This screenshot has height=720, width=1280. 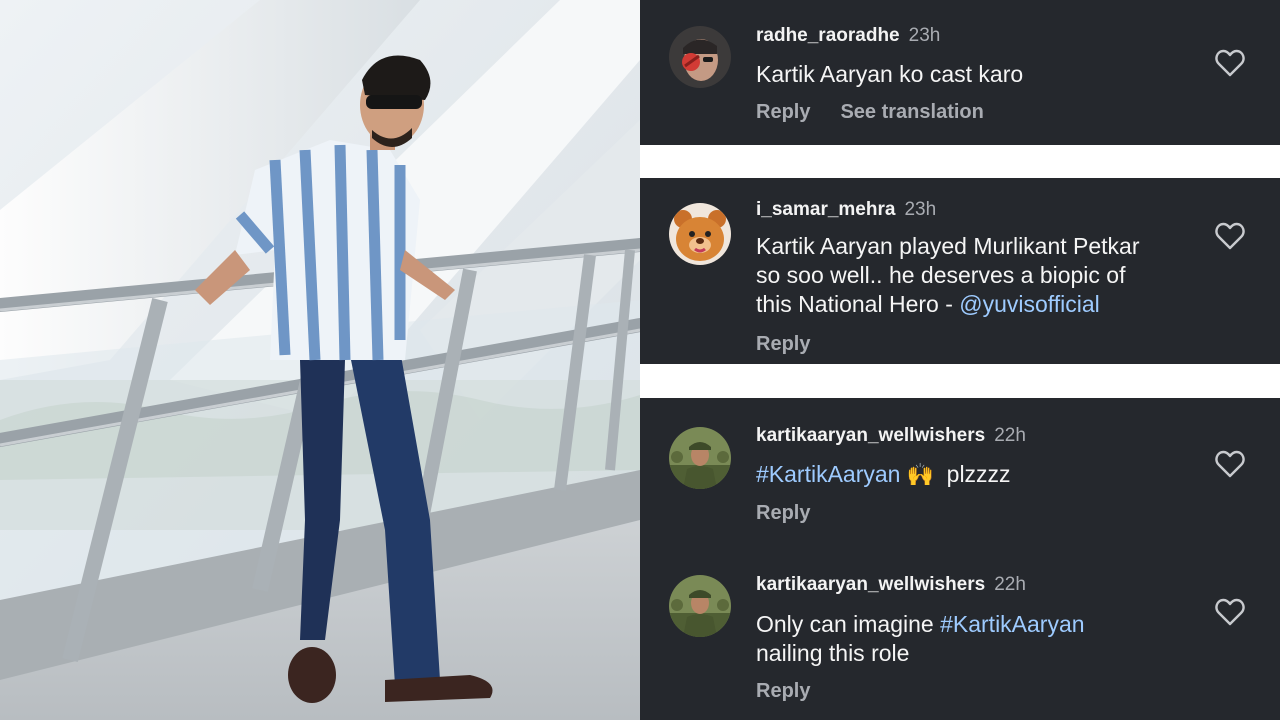 What do you see at coordinates (825, 209) in the screenshot?
I see `username: i_samar_mehra` at bounding box center [825, 209].